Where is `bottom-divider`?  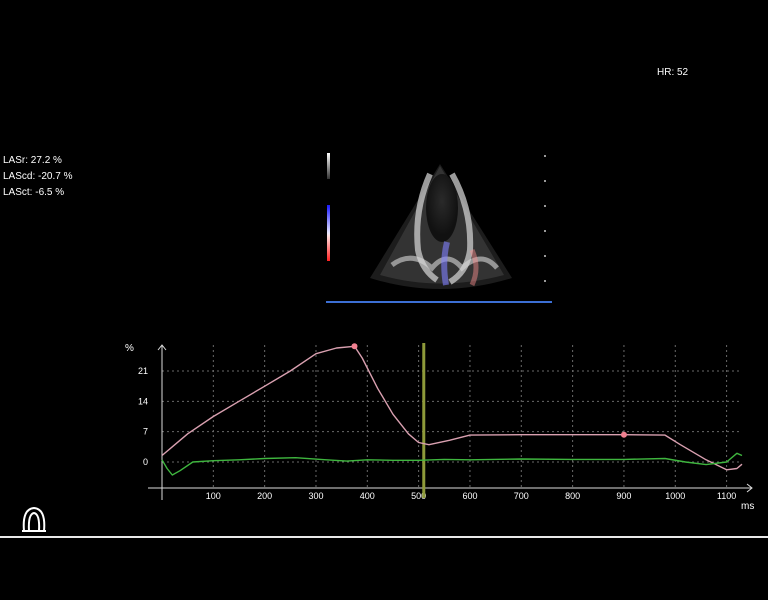 bottom-divider is located at coordinates (384, 537).